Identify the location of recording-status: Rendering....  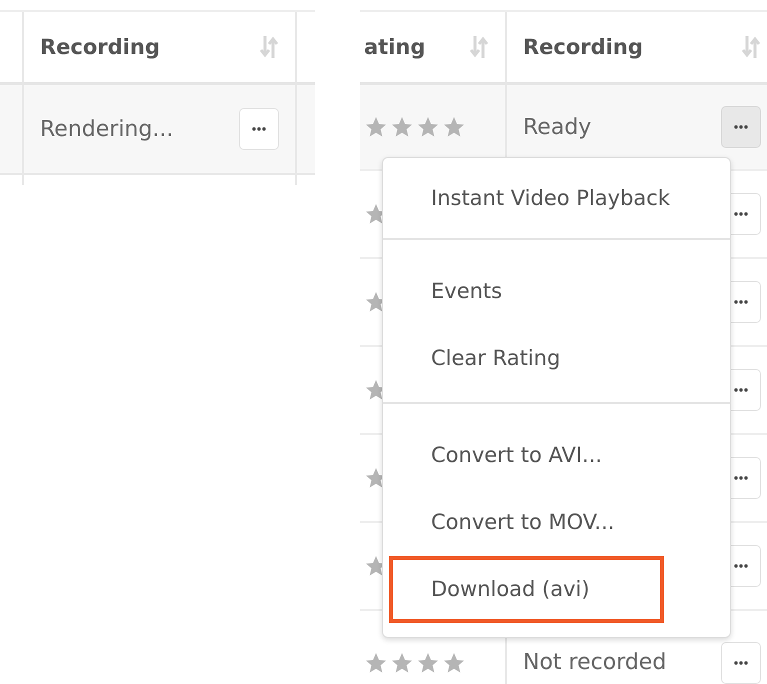
(107, 129).